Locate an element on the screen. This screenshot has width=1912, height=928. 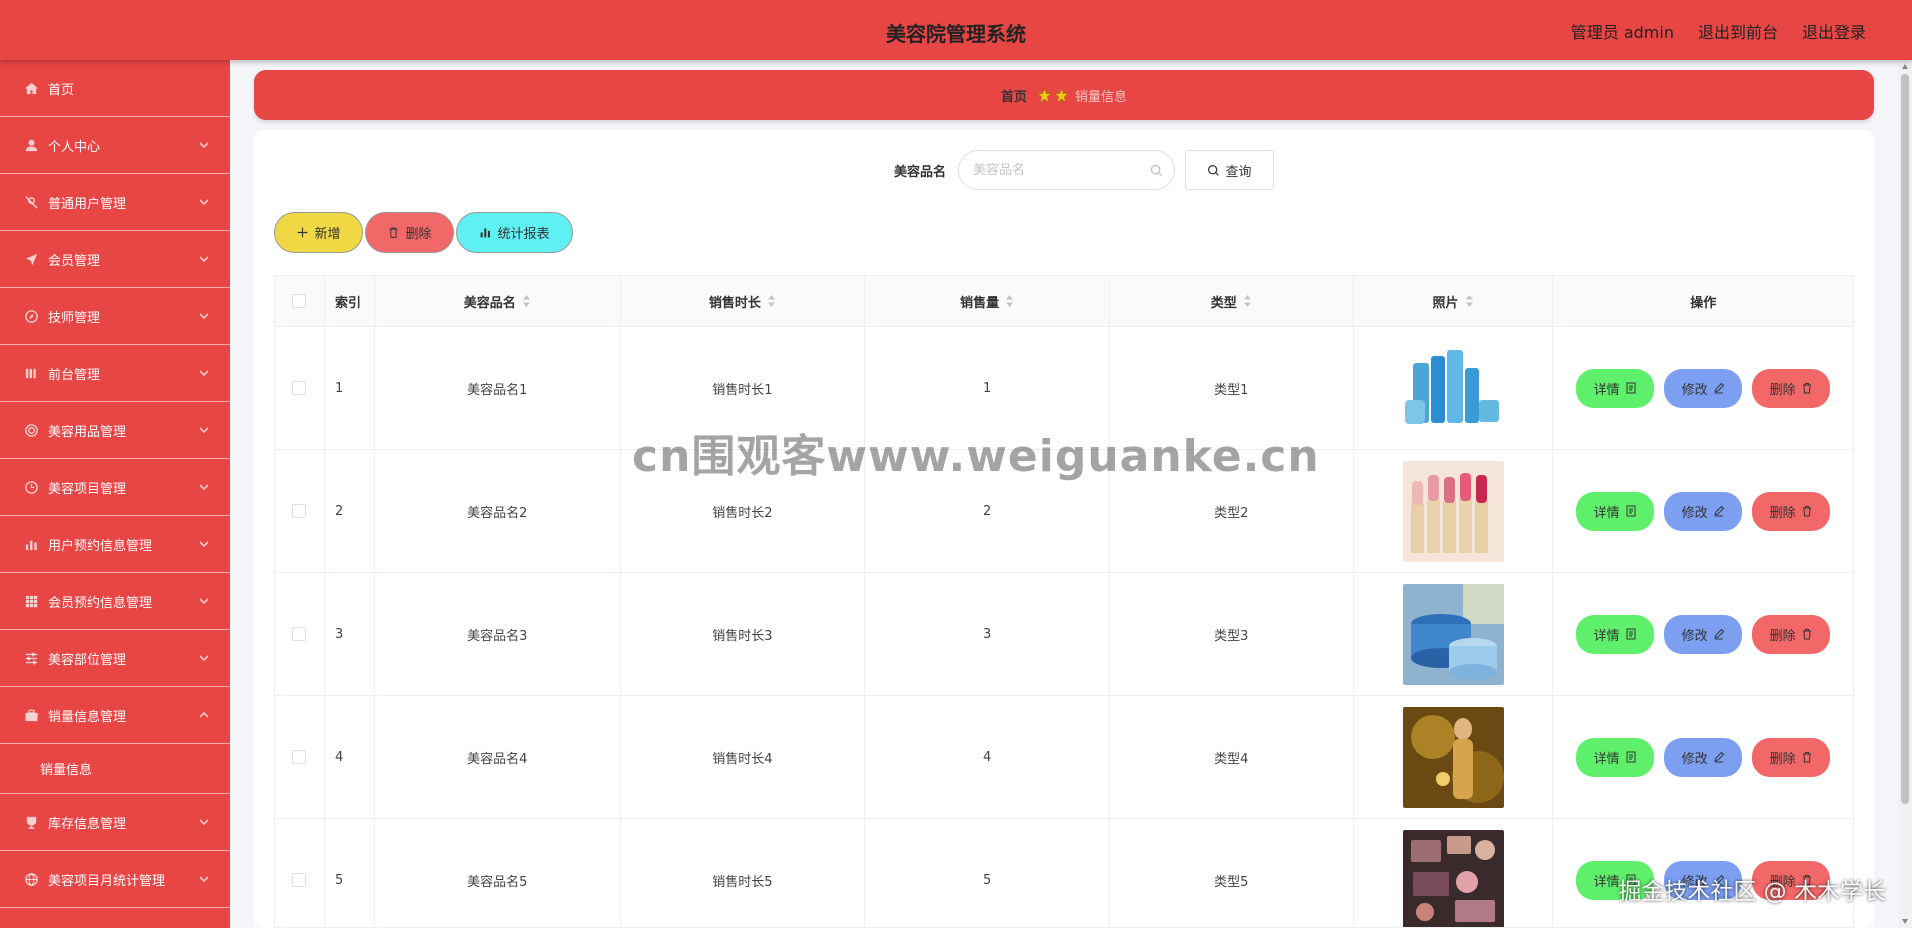
target-icon is located at coordinates (31, 430).